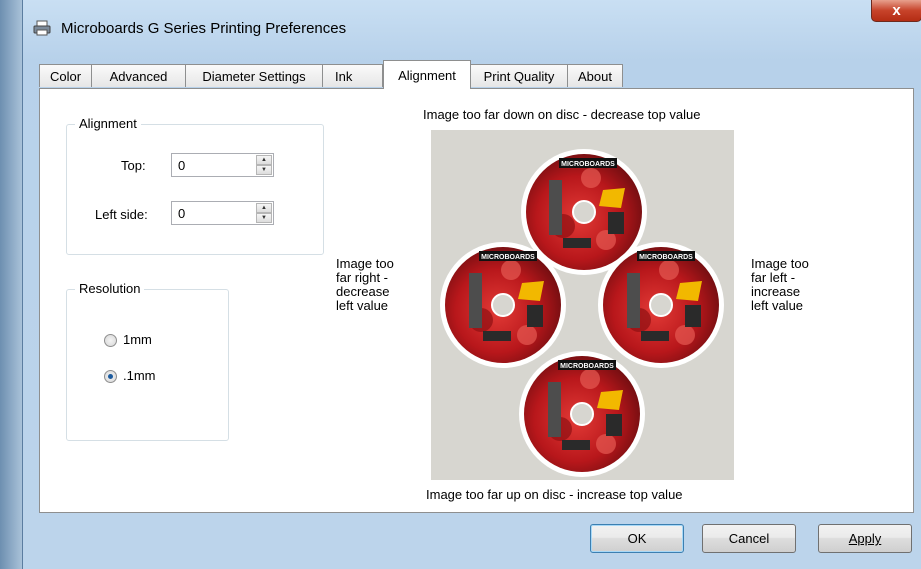  I want to click on tab-about: About, so click(595, 75).